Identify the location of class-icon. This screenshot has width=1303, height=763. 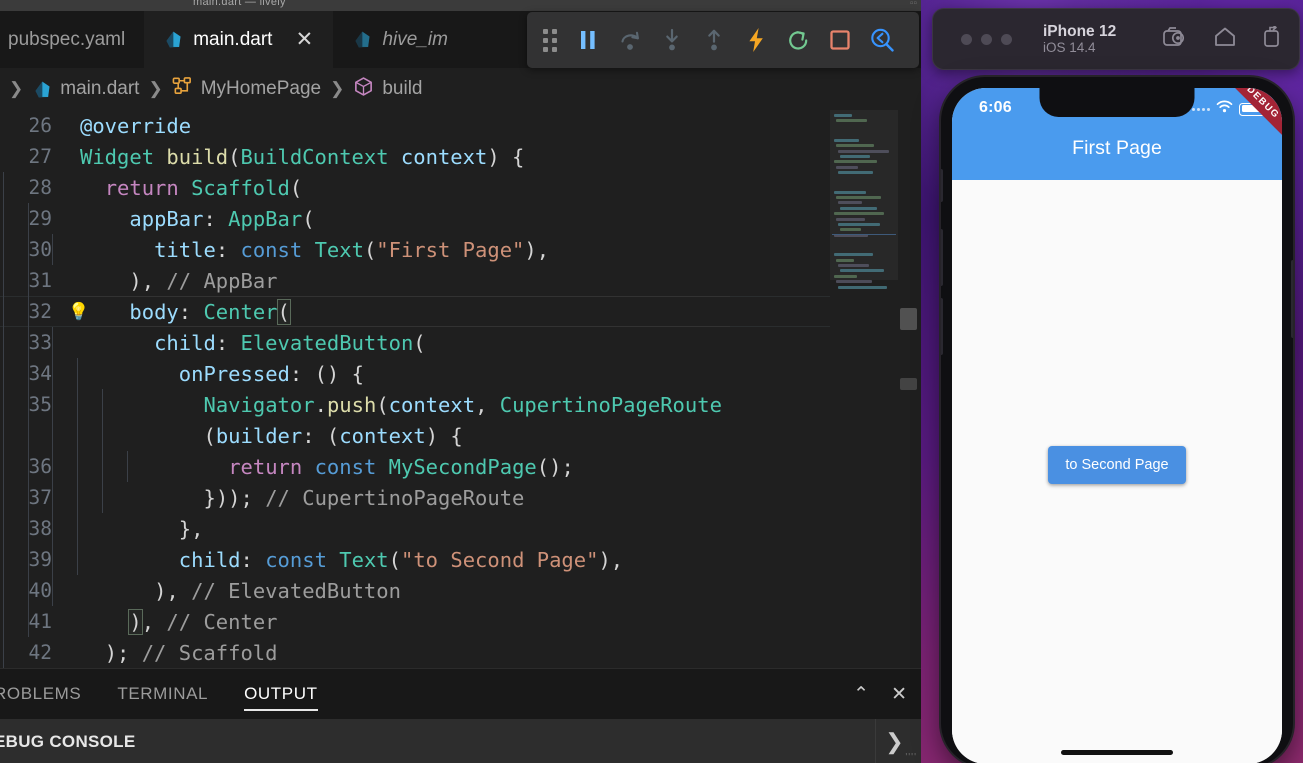
(182, 89).